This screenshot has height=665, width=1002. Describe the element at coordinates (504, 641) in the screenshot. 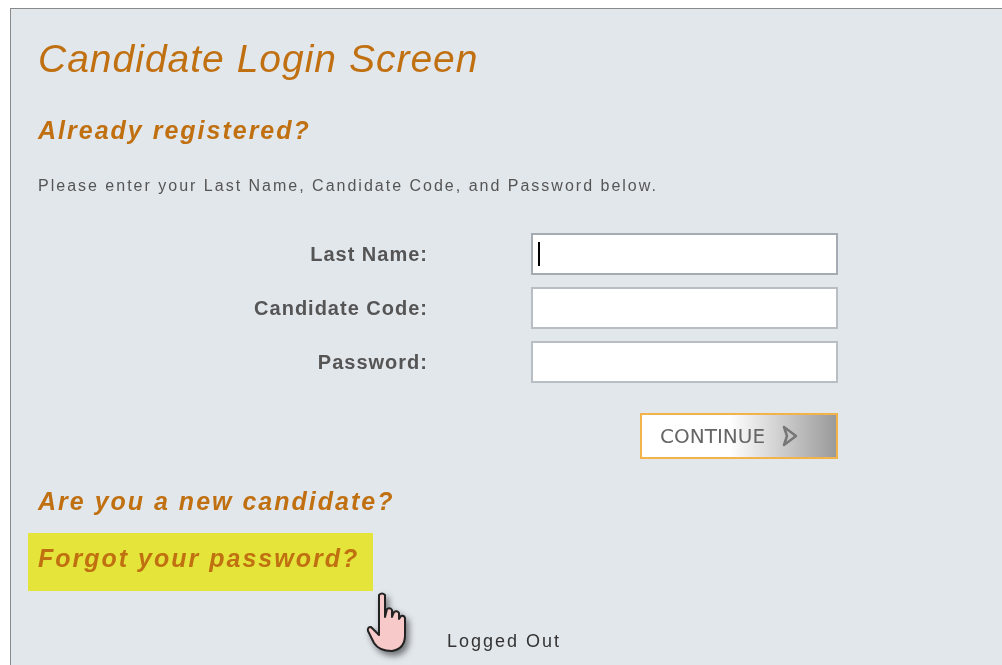

I see `status-text: Logged Out` at that location.